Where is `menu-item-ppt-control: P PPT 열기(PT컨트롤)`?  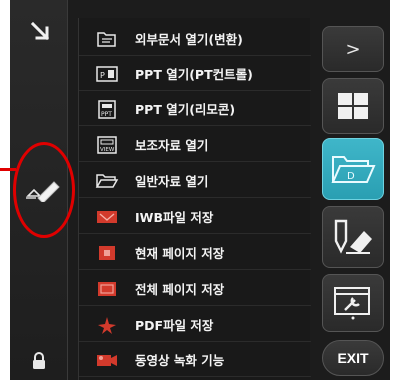 menu-item-ppt-control: P PPT 열기(PT컨트롤) is located at coordinates (195, 74).